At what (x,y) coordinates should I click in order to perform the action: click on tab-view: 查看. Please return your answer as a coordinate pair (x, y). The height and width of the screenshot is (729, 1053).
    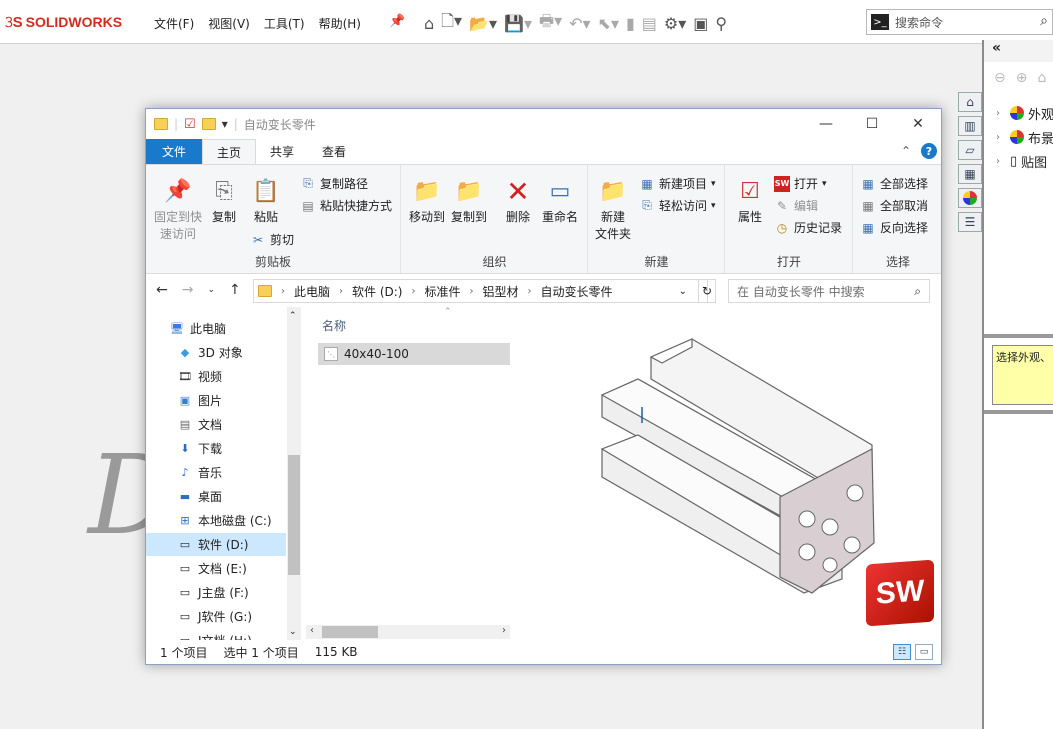
    Looking at the image, I should click on (334, 151).